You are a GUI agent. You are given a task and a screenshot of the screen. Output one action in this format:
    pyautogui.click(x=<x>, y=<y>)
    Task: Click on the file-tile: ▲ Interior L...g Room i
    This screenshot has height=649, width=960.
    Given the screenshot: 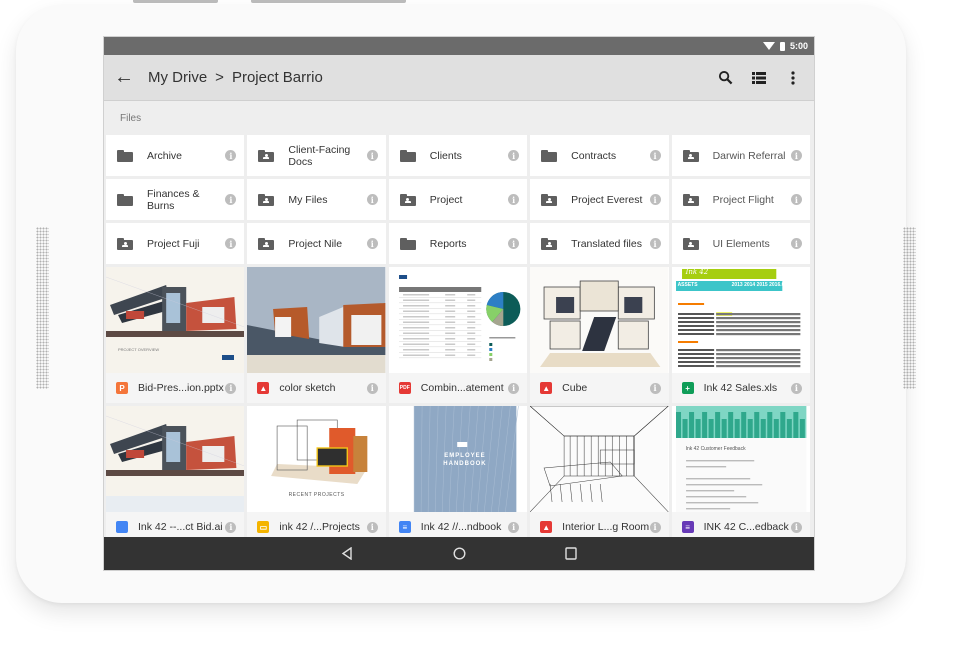 What is the action you would take?
    pyautogui.click(x=599, y=474)
    